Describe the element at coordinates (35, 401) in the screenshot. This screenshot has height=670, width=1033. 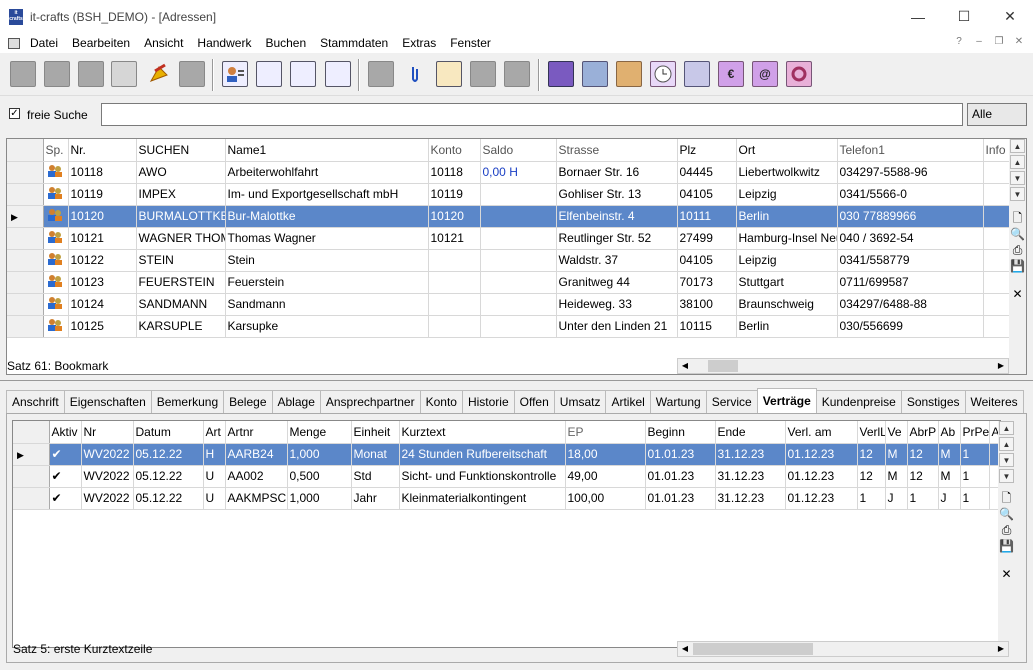
I see `tab-anschrift: Anschrift` at that location.